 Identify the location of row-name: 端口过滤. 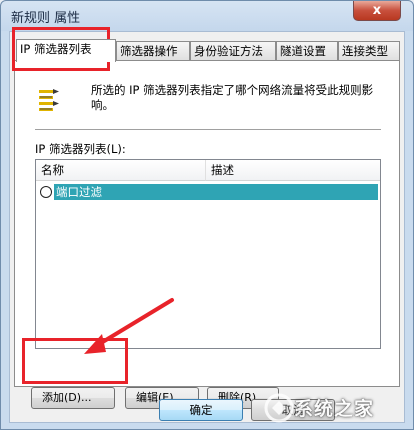
(216, 192).